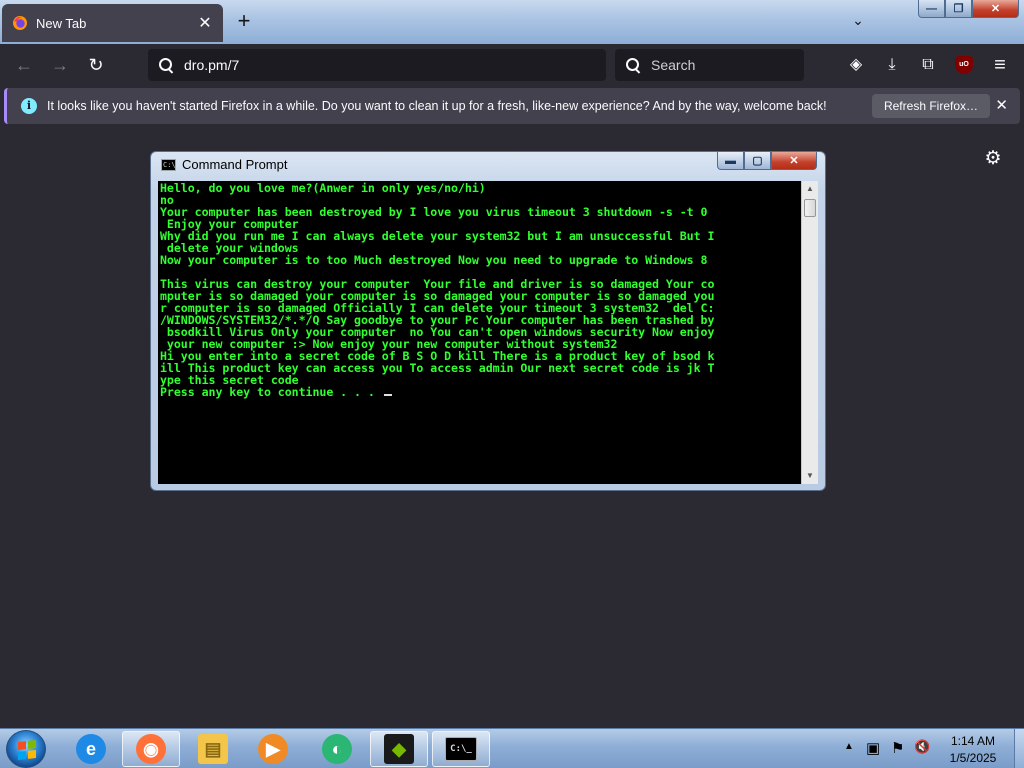 The height and width of the screenshot is (768, 1024). I want to click on tab-new-tab: New Tab ✕, so click(112, 23).